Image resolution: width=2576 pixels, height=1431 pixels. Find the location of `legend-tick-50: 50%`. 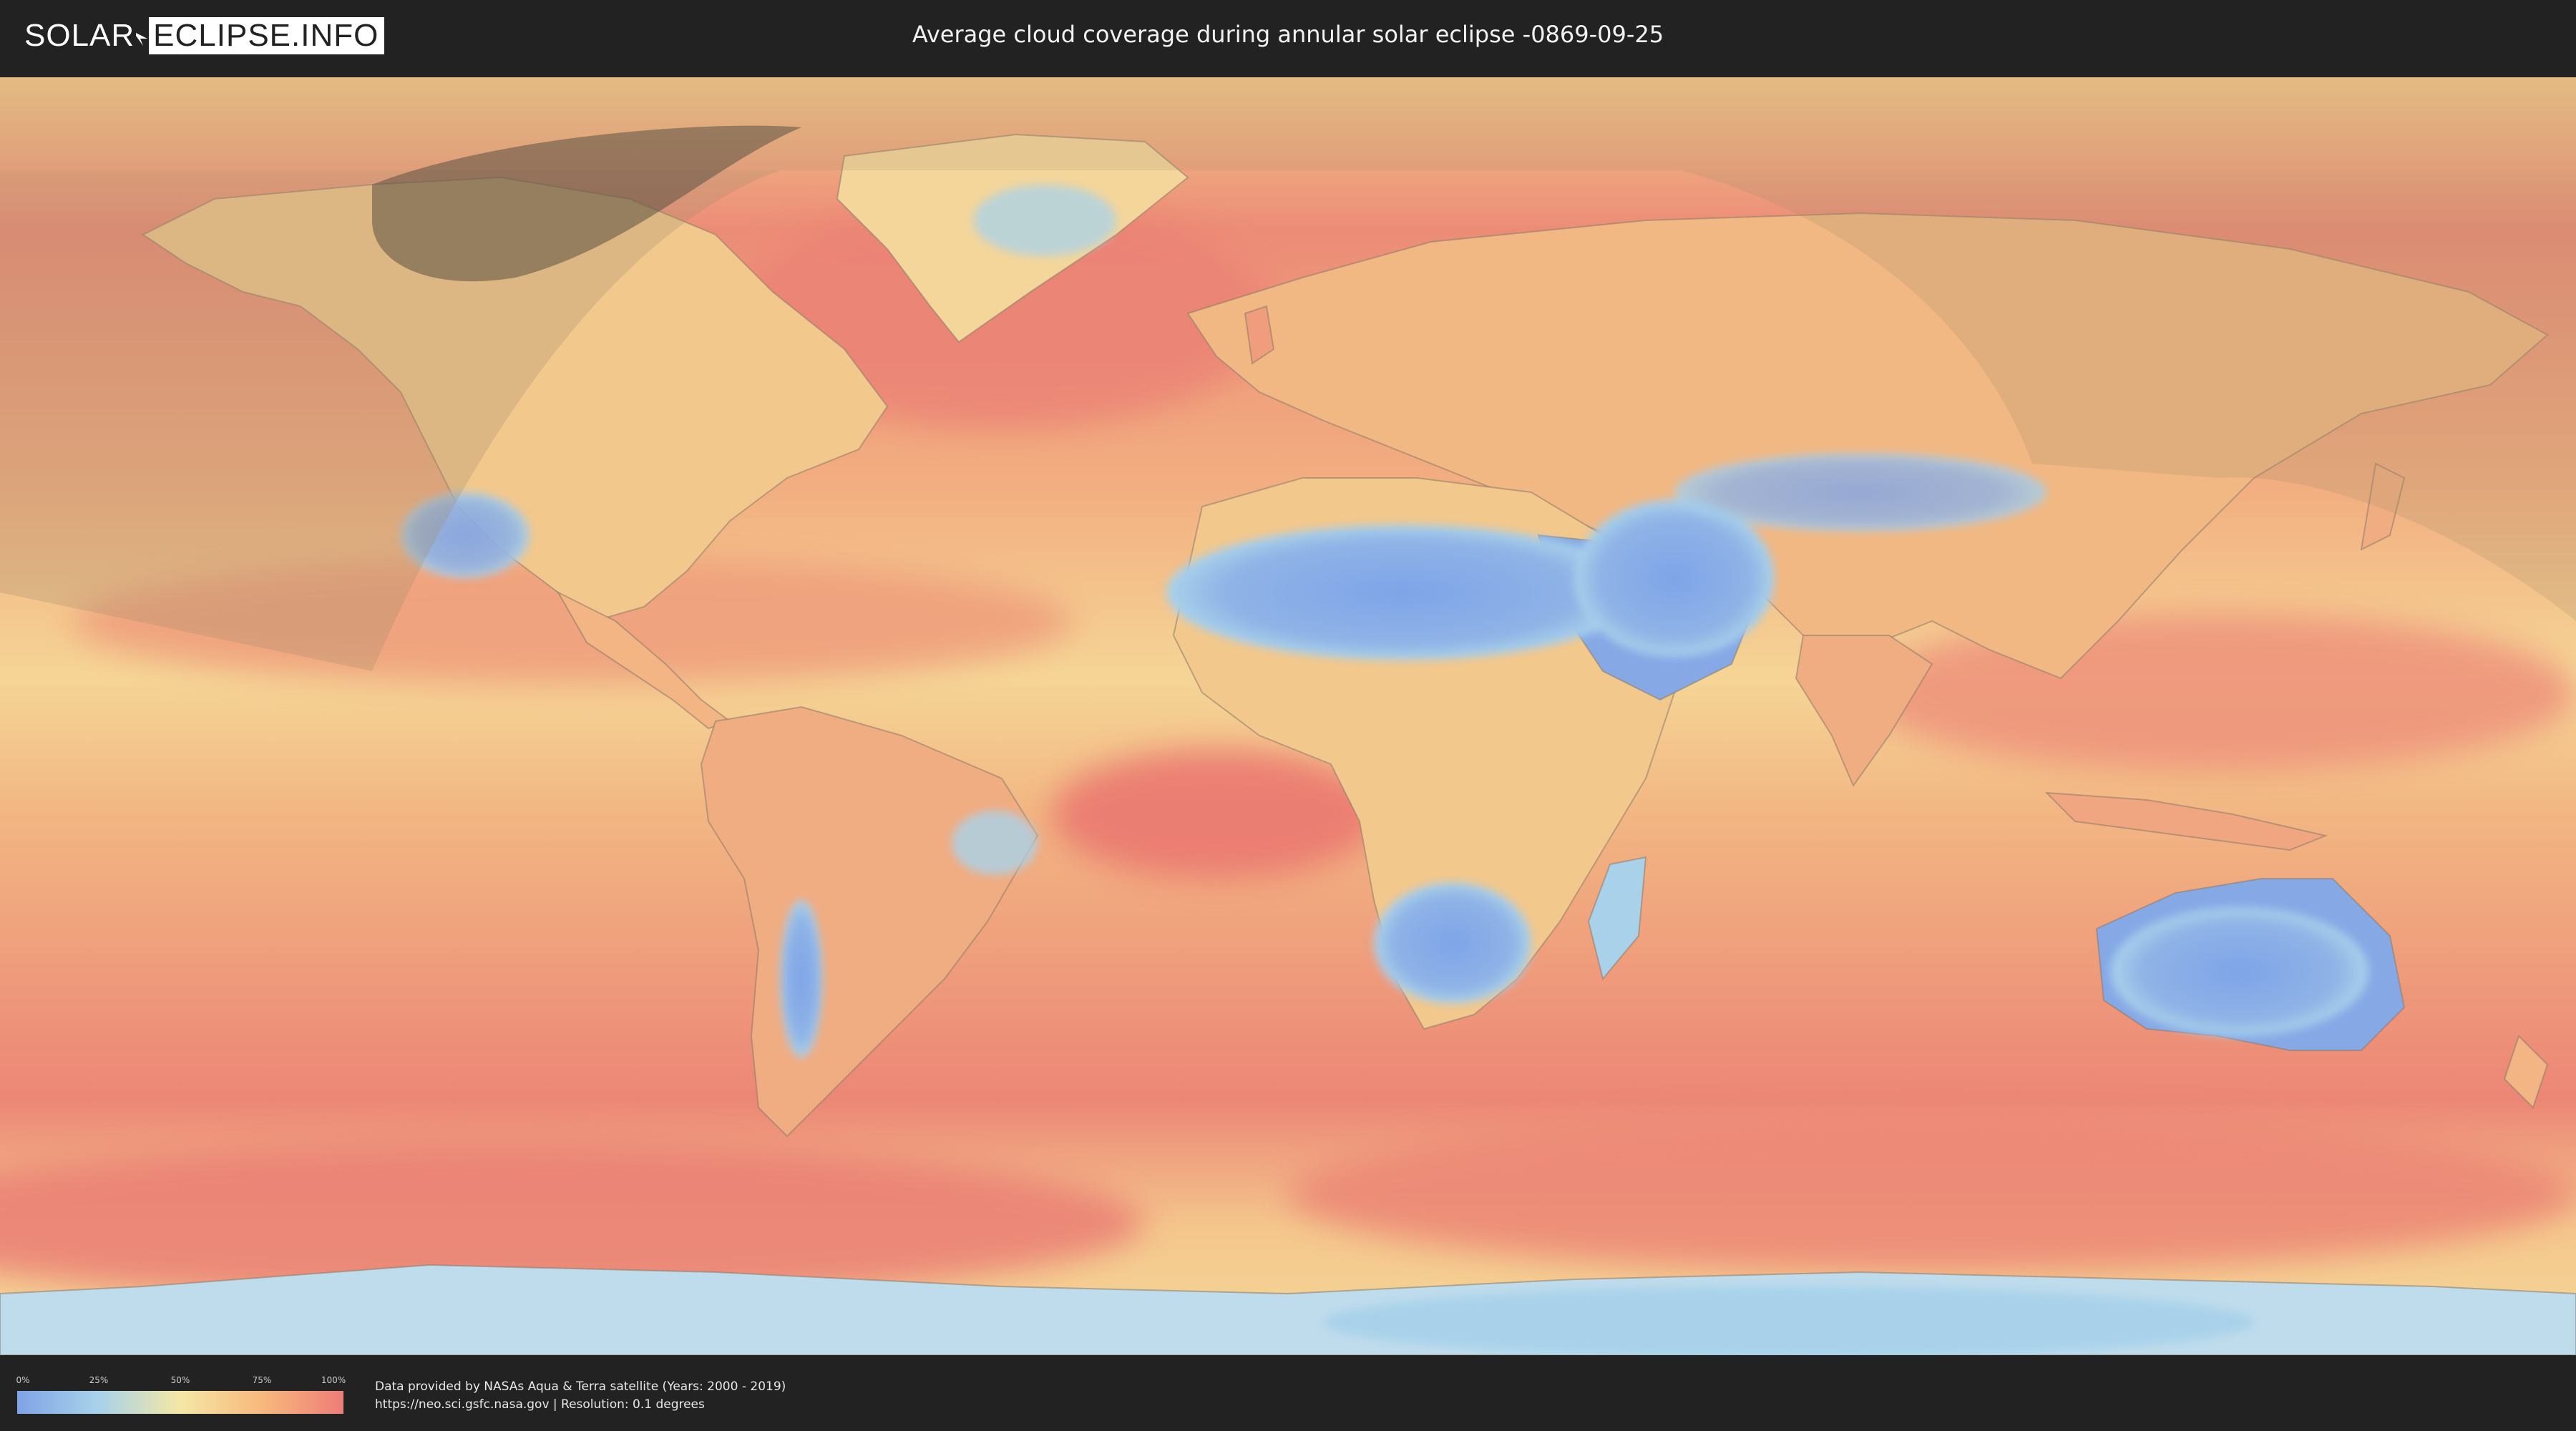

legend-tick-50: 50% is located at coordinates (180, 1380).